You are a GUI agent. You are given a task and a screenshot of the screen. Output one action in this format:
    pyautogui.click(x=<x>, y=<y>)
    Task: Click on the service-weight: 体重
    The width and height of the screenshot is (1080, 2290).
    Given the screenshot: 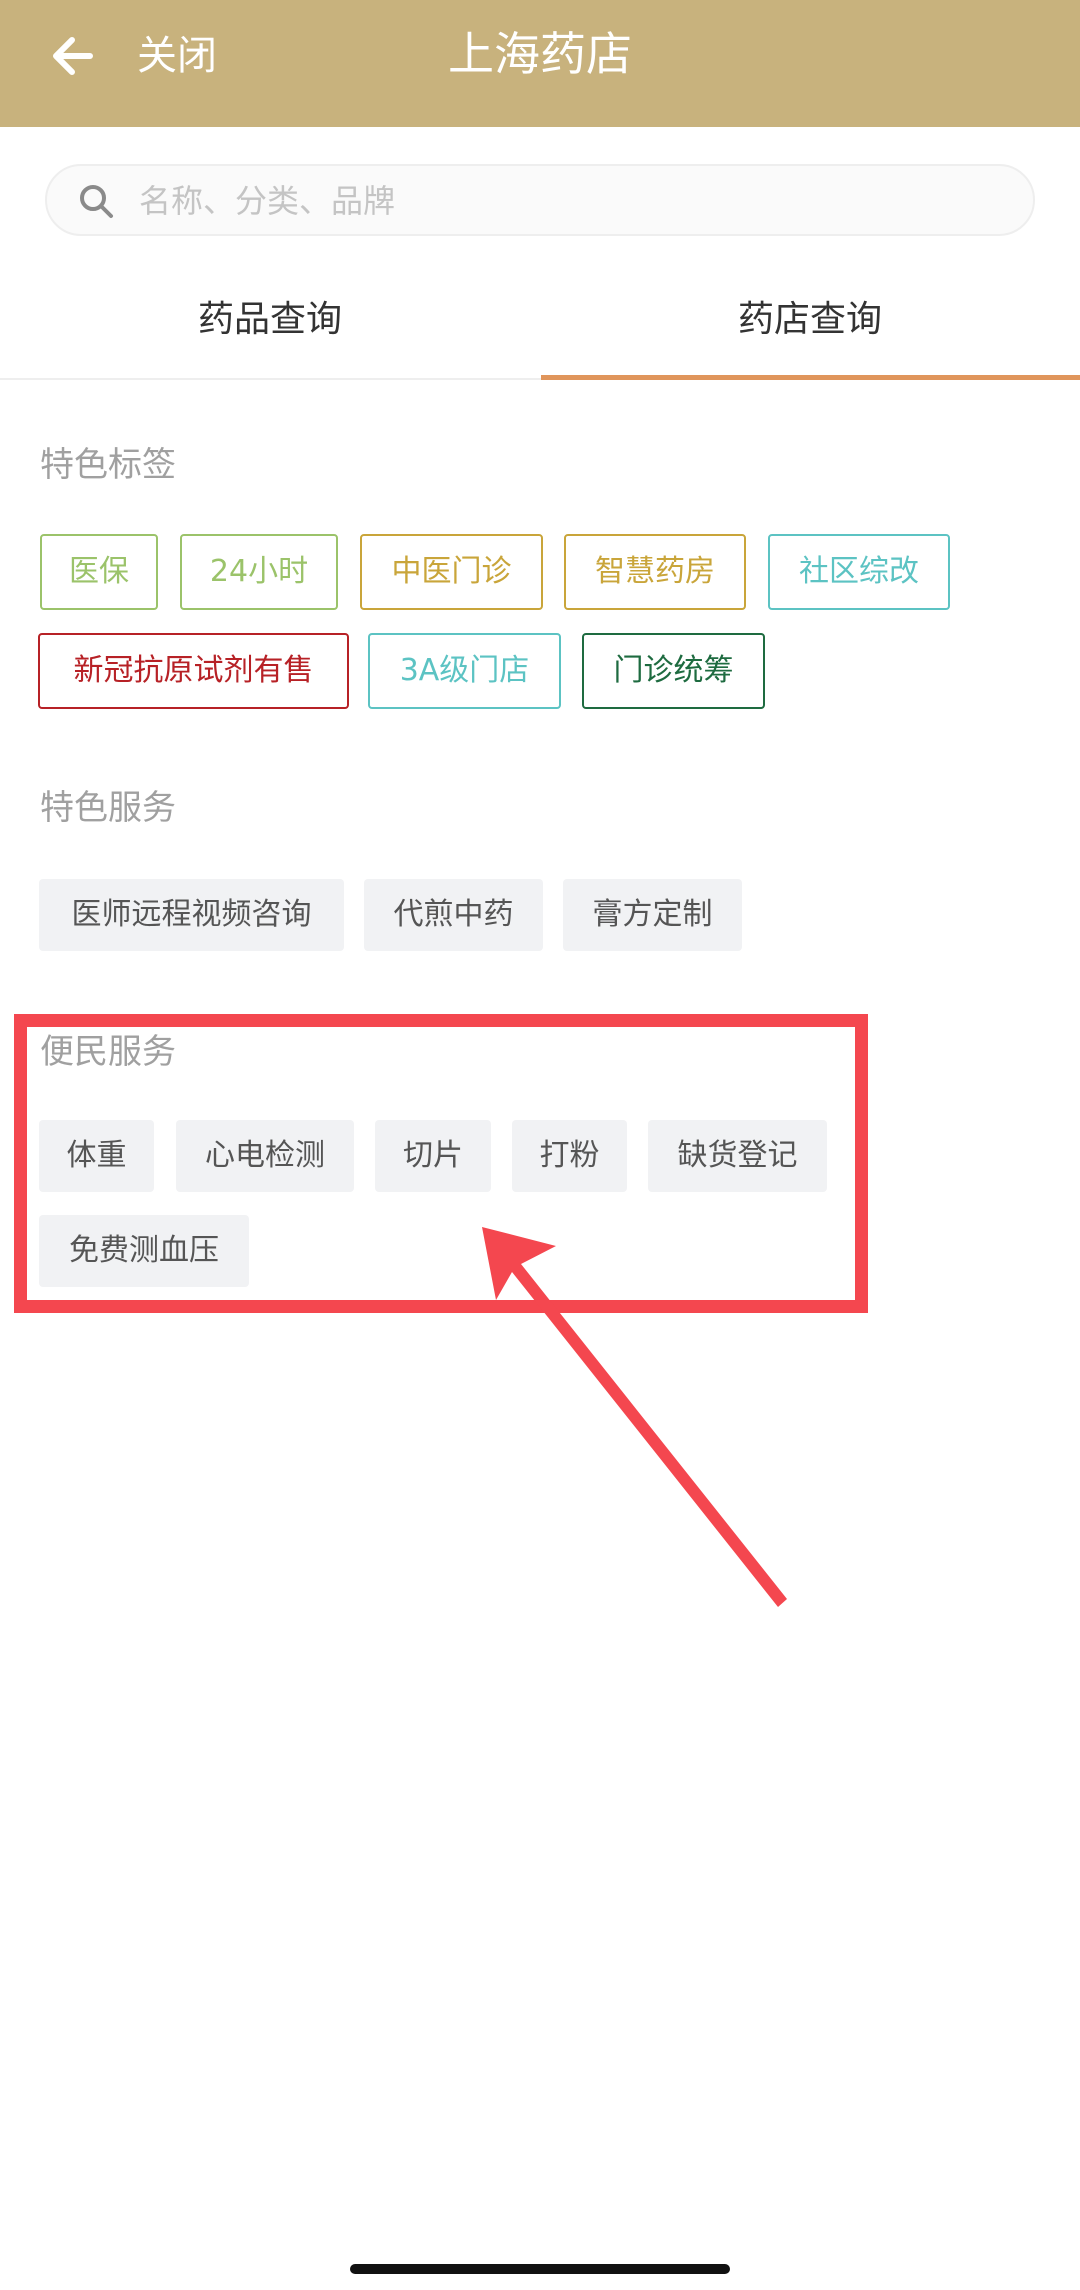 What is the action you would take?
    pyautogui.click(x=96, y=1156)
    